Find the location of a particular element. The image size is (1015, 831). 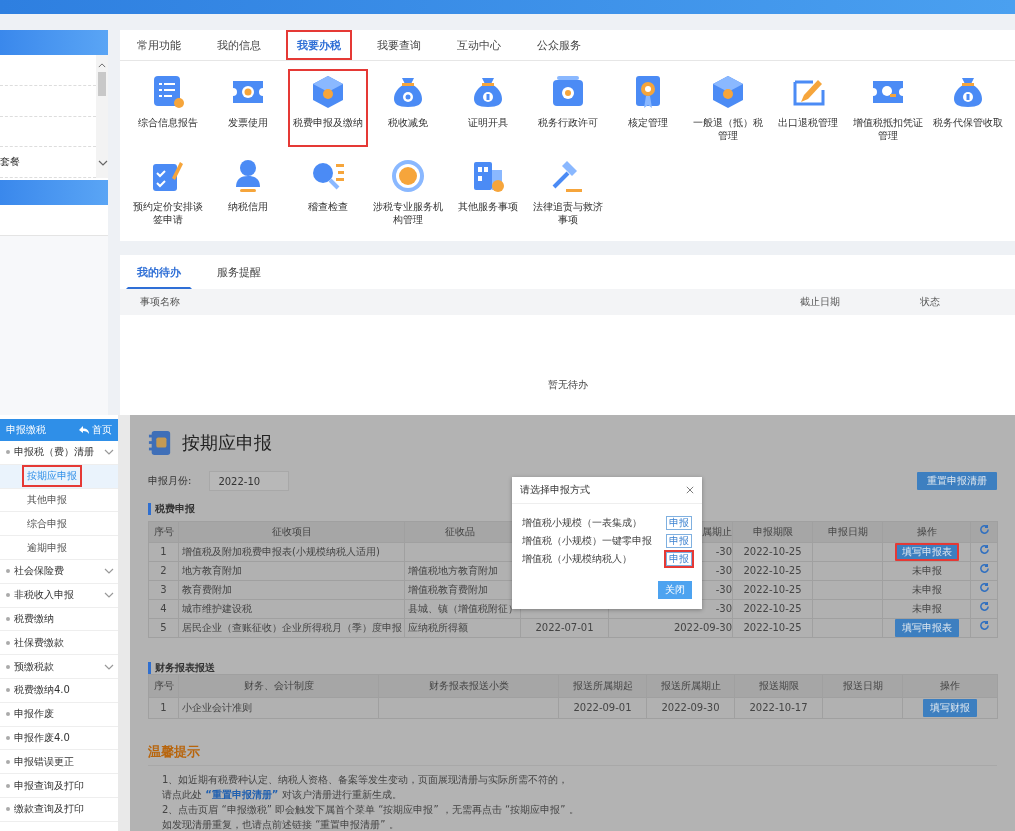

tab: 互动中心 is located at coordinates (479, 45).